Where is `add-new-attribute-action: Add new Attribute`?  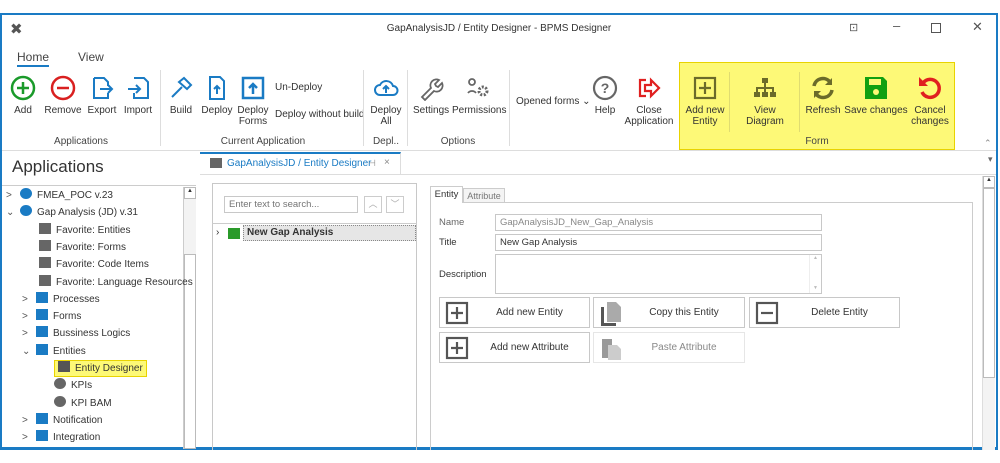
add-new-attribute-action: Add new Attribute is located at coordinates (514, 347).